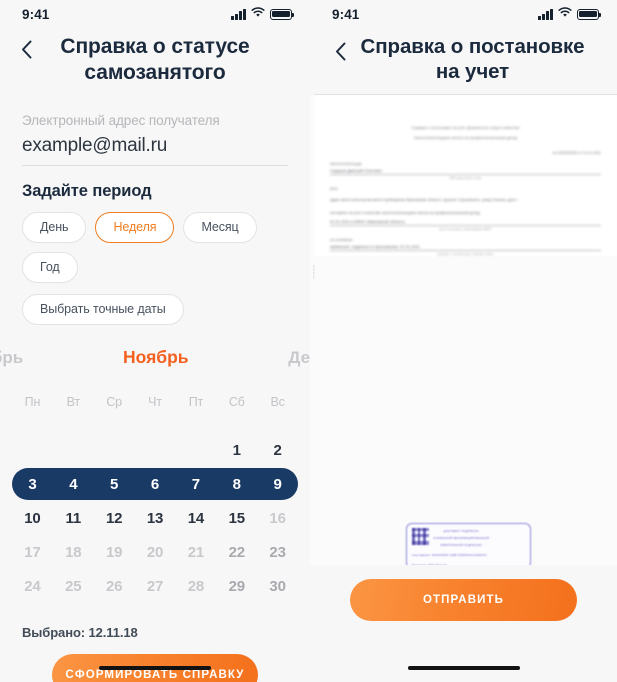 The height and width of the screenshot is (682, 617). I want to click on send-button: ОТПРАВИТЬ, so click(463, 600).